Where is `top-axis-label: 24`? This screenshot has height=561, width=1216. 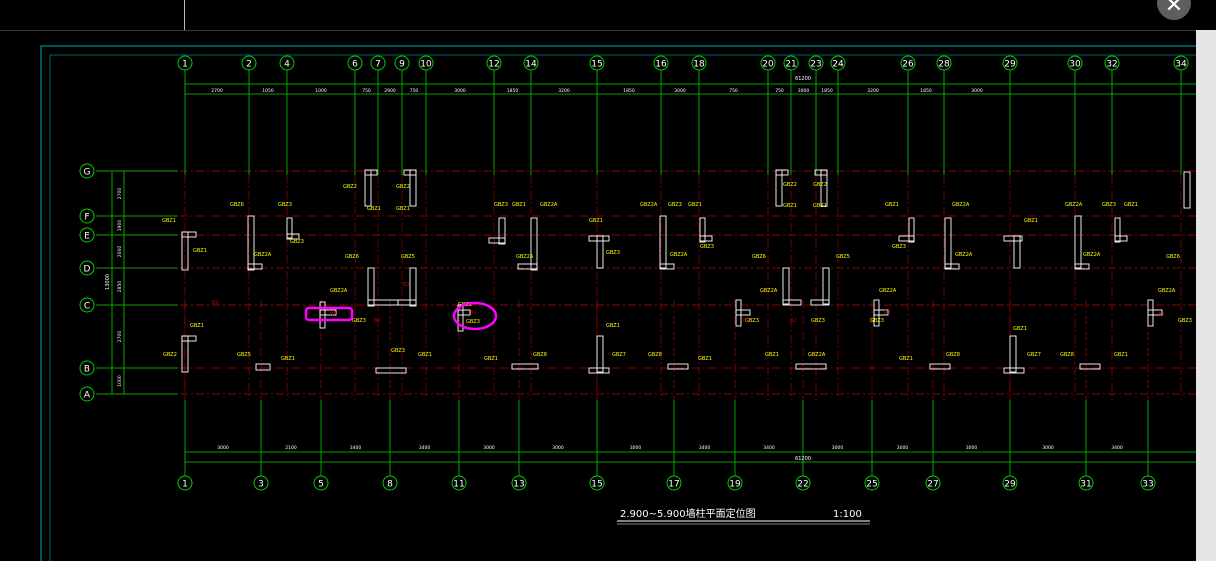 top-axis-label: 24 is located at coordinates (838, 65).